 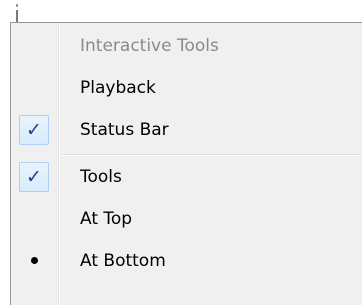 What do you see at coordinates (186, 219) in the screenshot?
I see `menu-item-at-top: At Top` at bounding box center [186, 219].